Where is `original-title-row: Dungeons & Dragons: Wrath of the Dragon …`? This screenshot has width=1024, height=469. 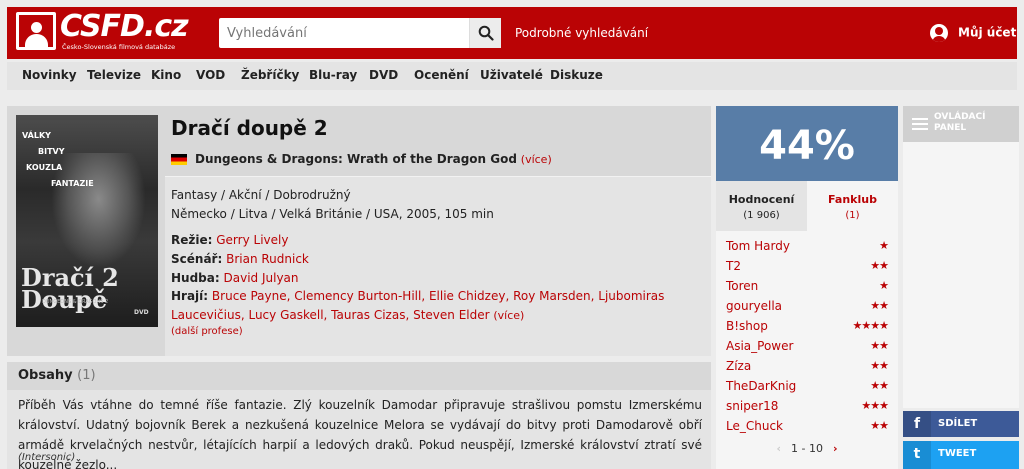 original-title-row: Dungeons & Dragons: Wrath of the Dragon … is located at coordinates (361, 159).